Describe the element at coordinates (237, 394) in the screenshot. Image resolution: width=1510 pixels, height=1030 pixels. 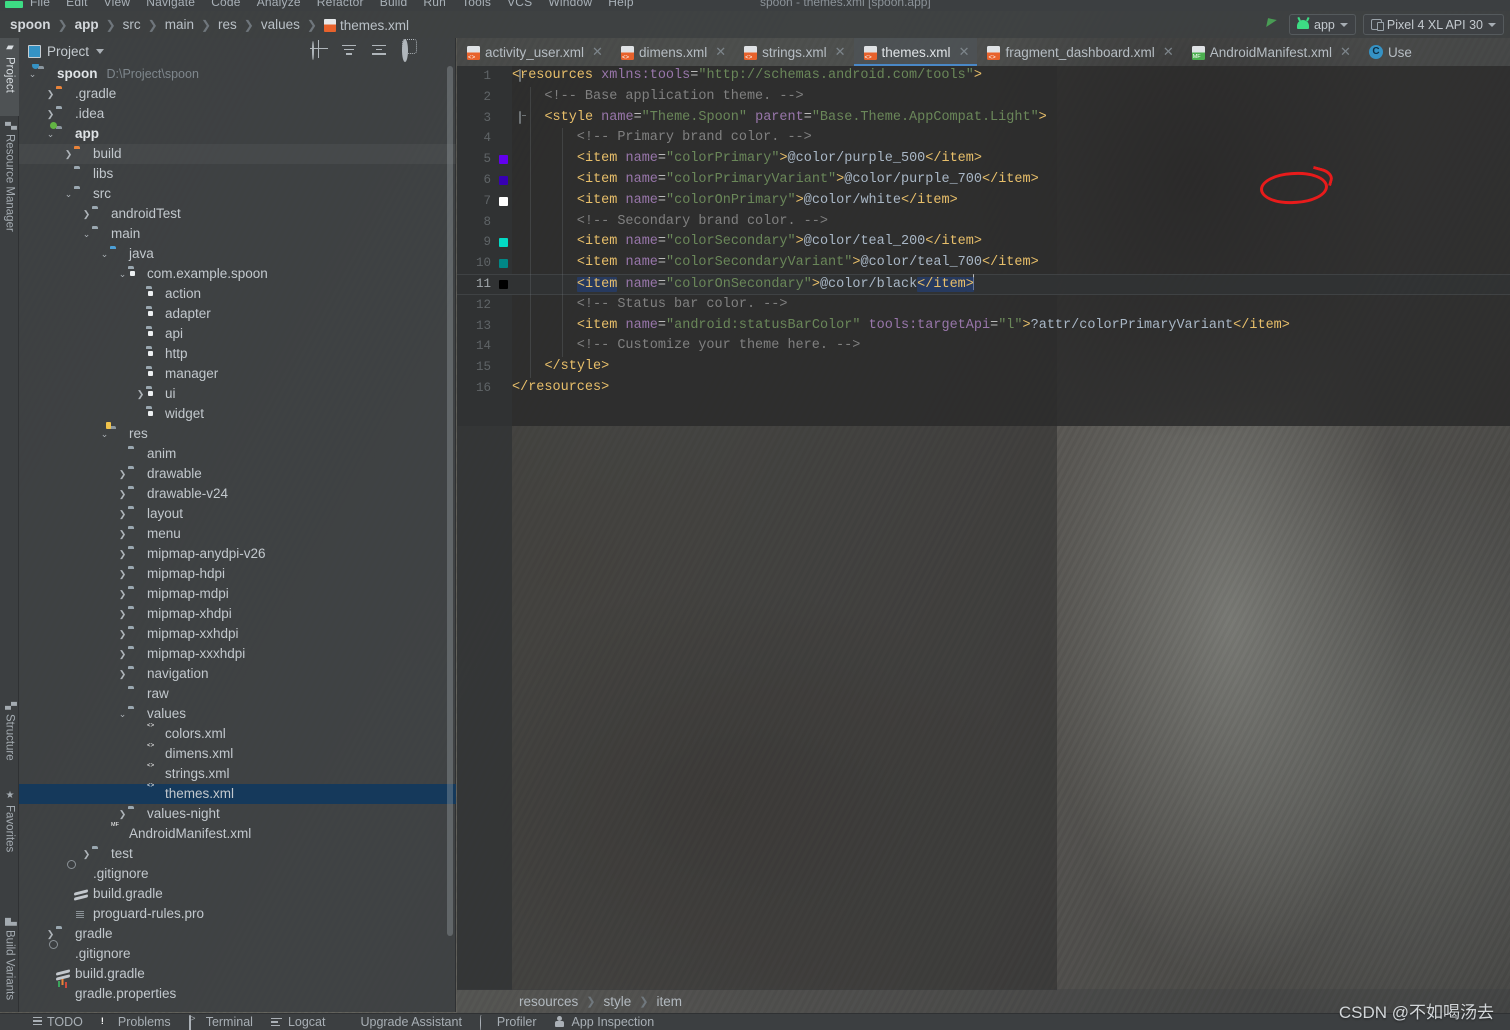
I see `tree-row: ❯ ui` at that location.